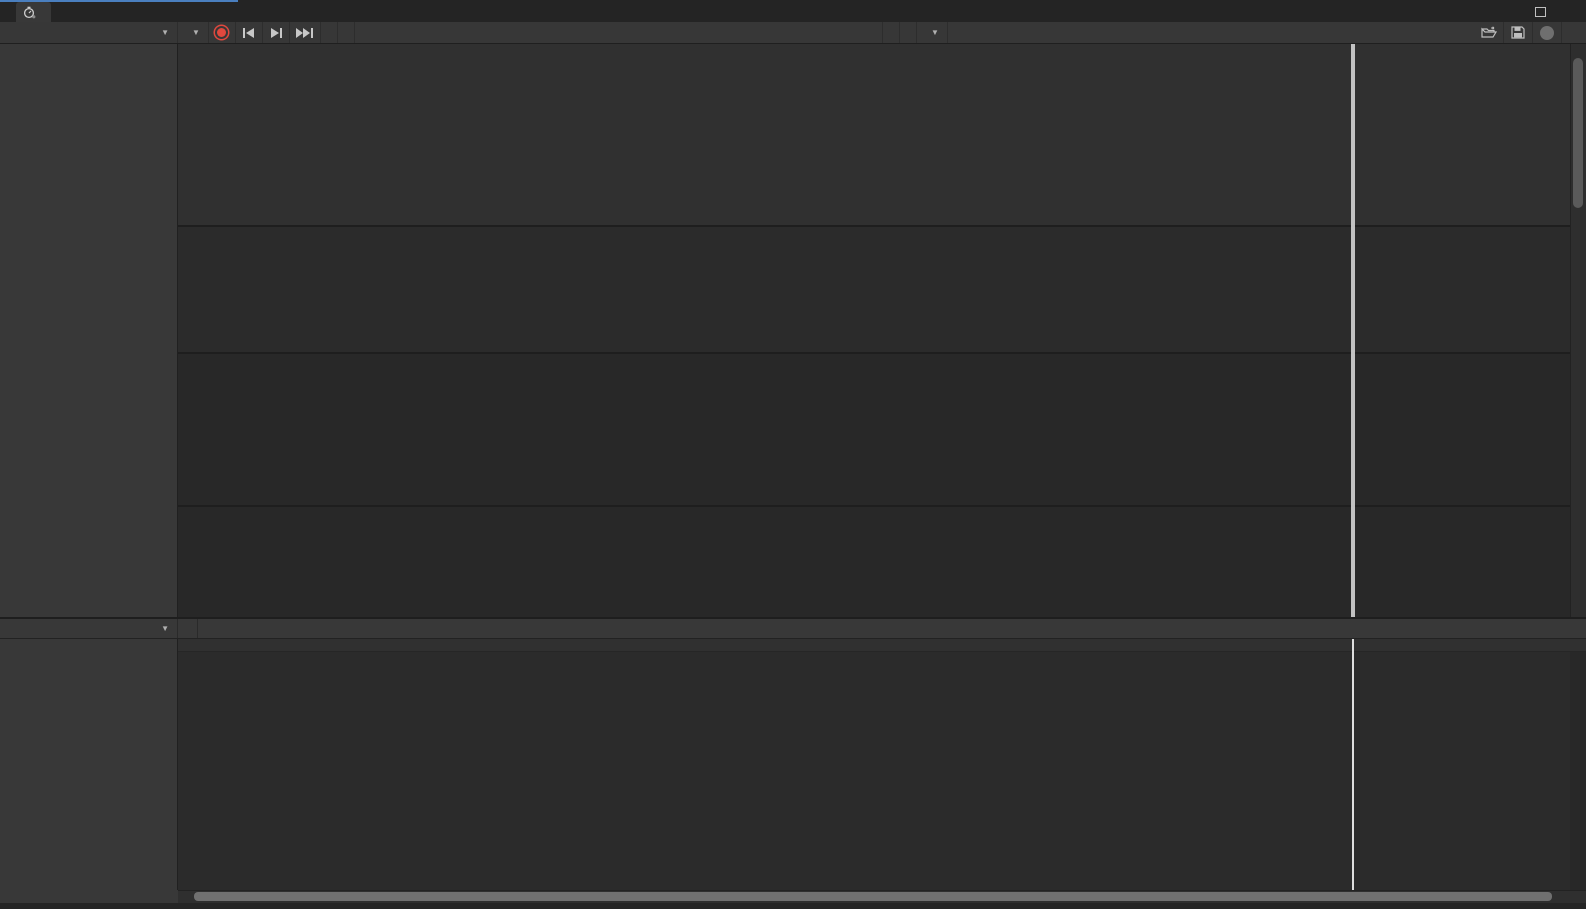 Image resolution: width=1586 pixels, height=909 pixels. Describe the element at coordinates (1211, 32) in the screenshot. I see `toolbar-spacer2` at that location.